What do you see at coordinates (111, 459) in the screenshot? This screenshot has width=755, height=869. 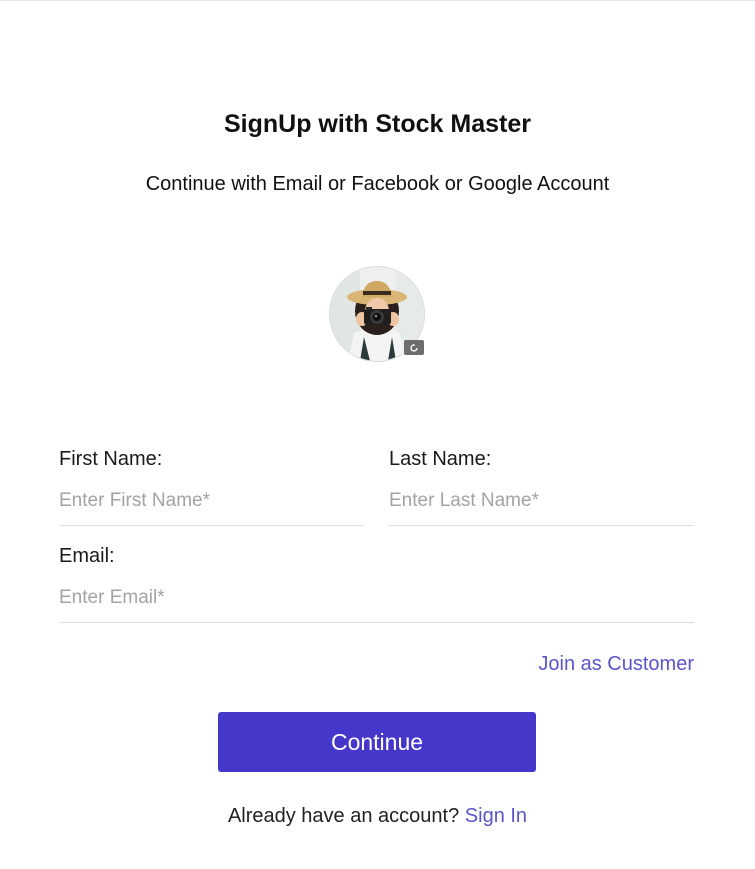 I see `first-name-label: First Name:` at bounding box center [111, 459].